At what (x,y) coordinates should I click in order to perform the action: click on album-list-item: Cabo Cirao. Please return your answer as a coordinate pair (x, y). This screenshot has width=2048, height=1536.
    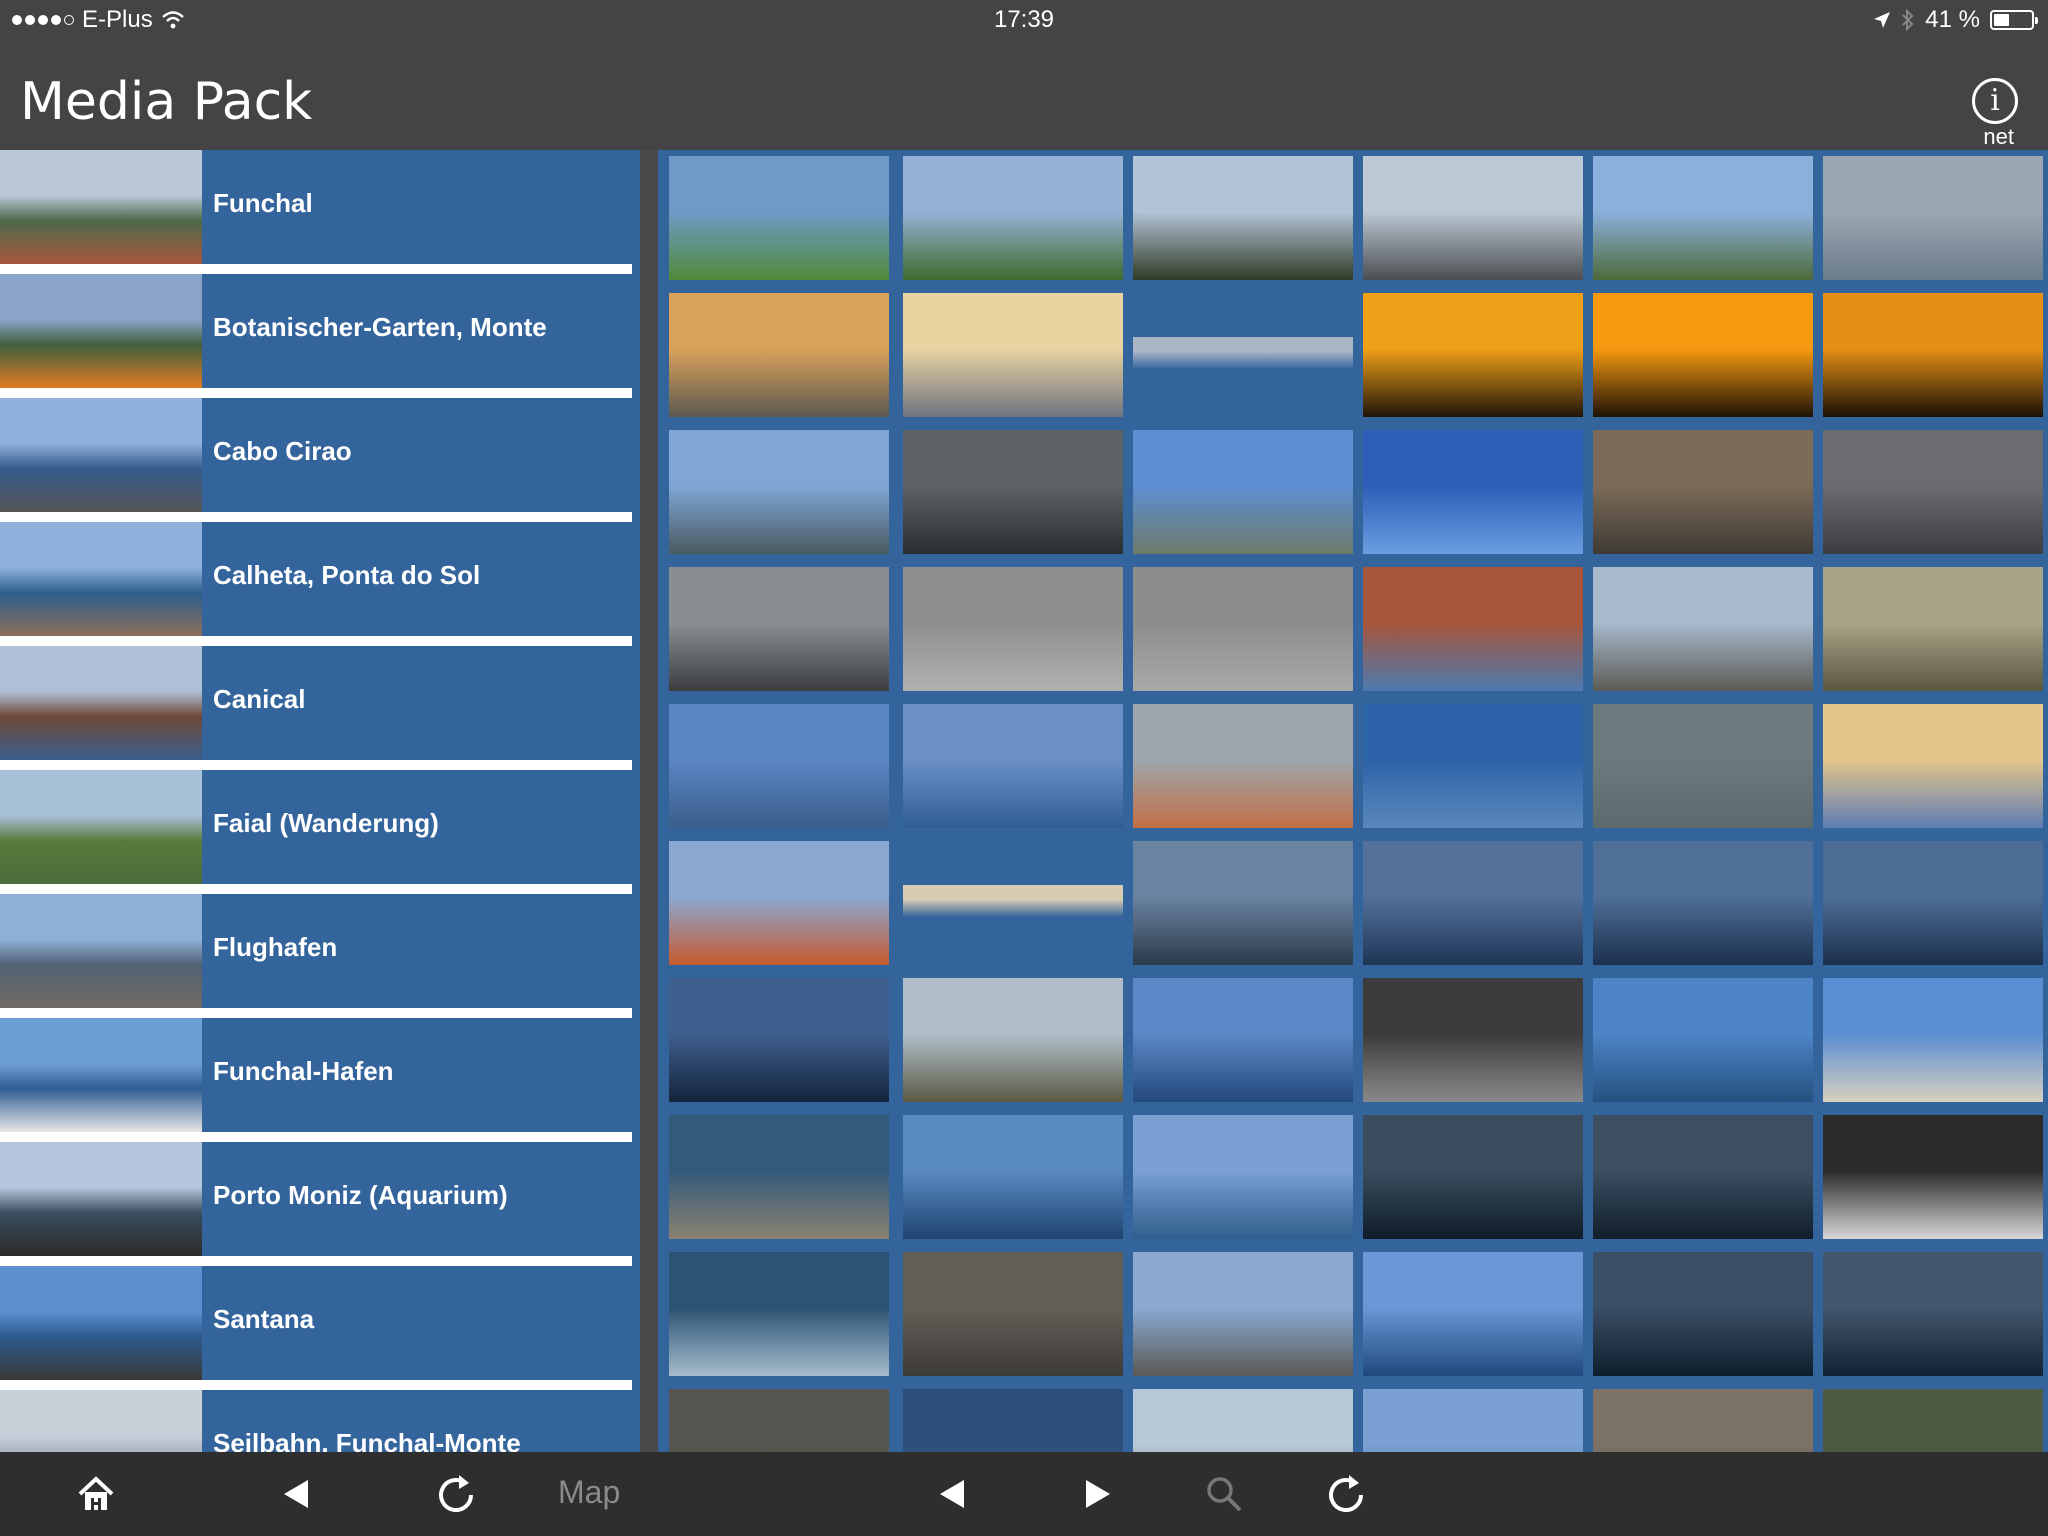
    Looking at the image, I should click on (320, 460).